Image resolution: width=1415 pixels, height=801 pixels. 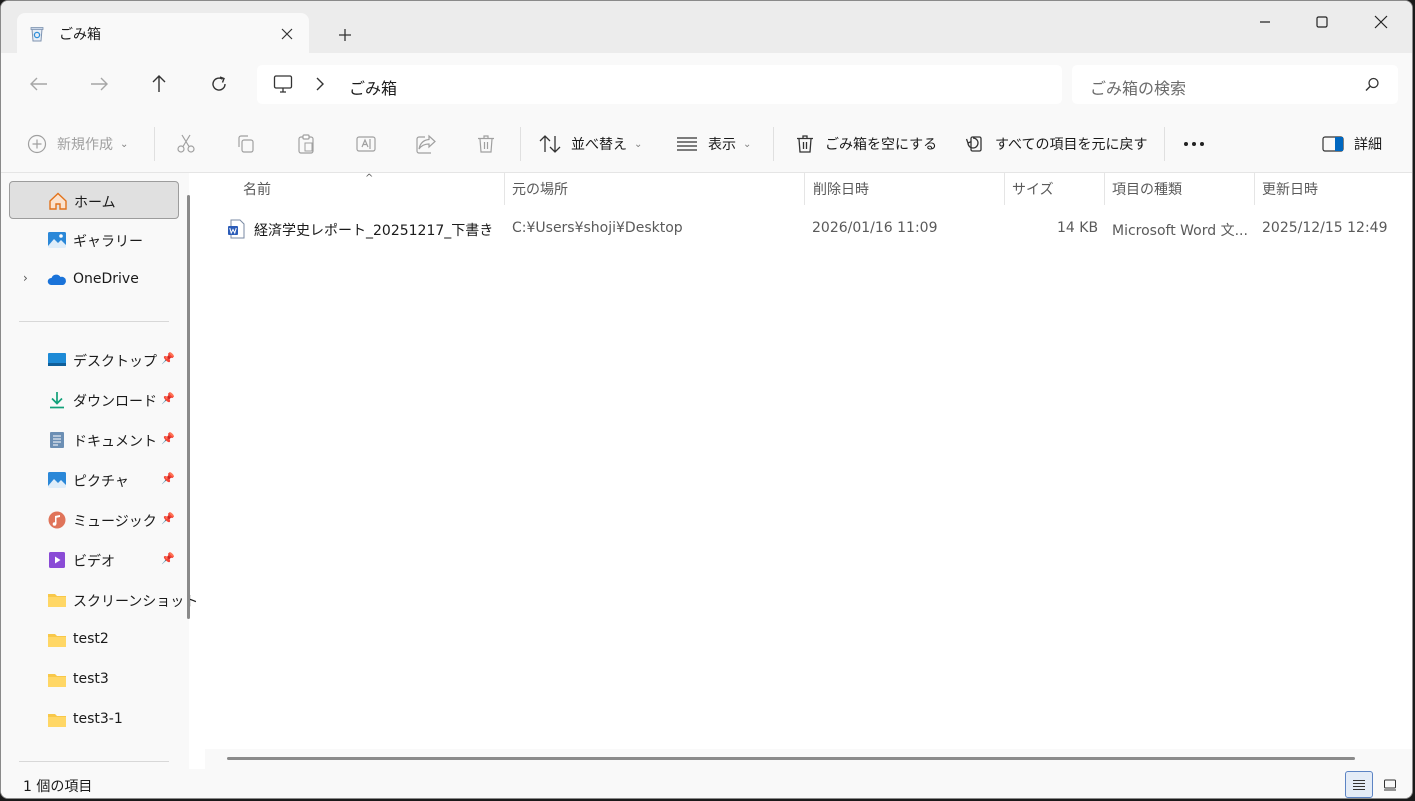 I want to click on horizontal-scrollbar, so click(x=791, y=758).